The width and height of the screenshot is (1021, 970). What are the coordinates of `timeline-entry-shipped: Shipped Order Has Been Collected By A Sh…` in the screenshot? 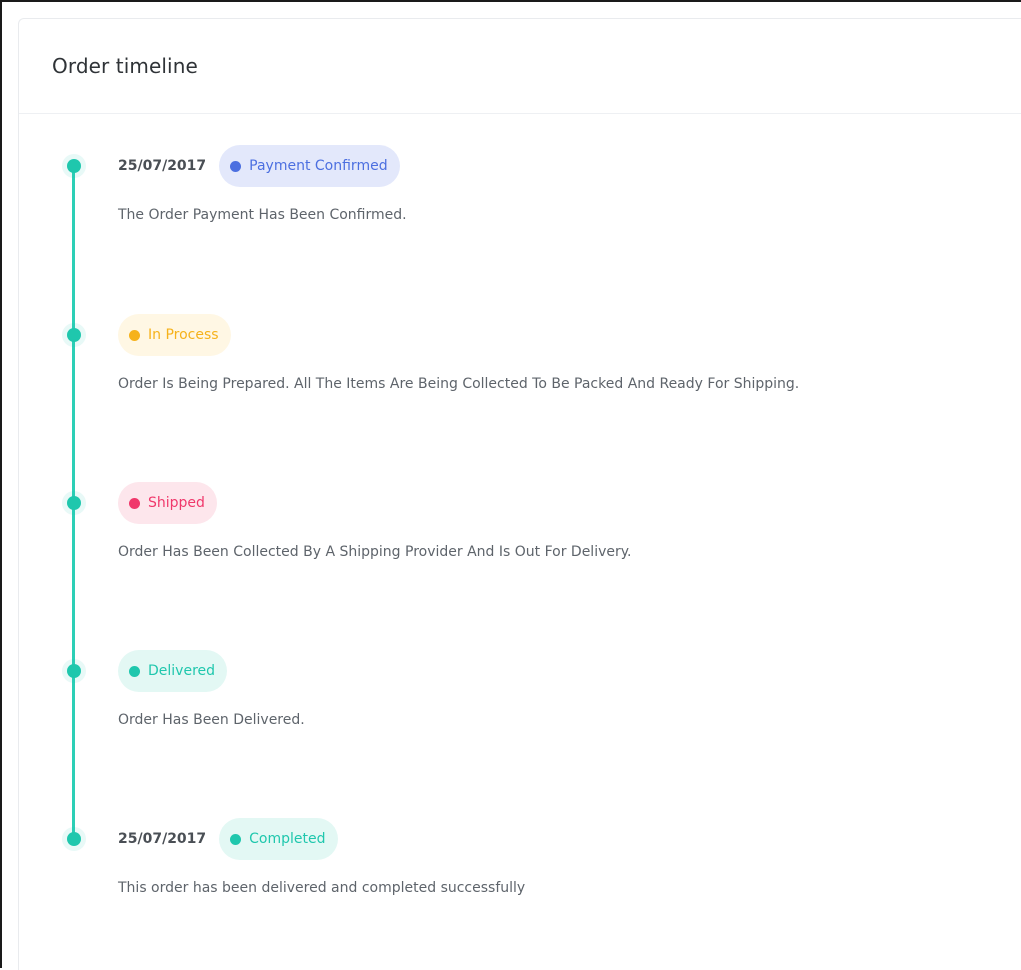 It's located at (374, 522).